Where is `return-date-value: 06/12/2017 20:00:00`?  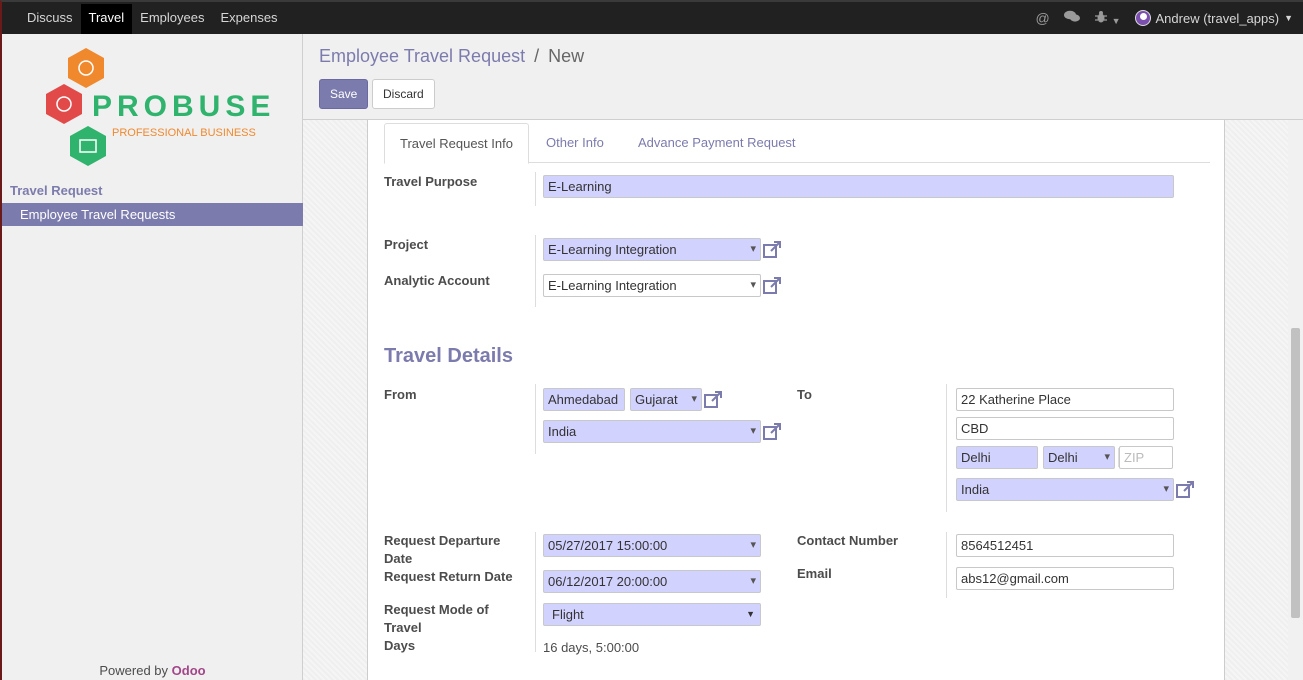
return-date-value: 06/12/2017 20:00:00 is located at coordinates (608, 581).